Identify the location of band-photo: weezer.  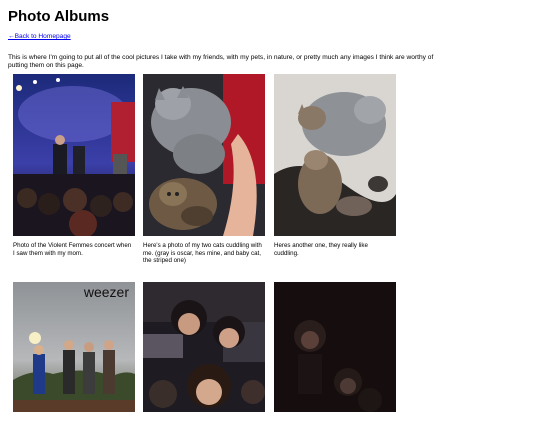
(74, 363).